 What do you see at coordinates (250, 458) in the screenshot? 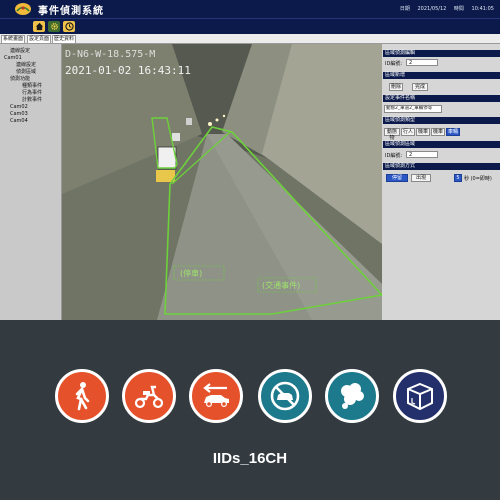
I see `product-name: IIDs_16CH` at bounding box center [250, 458].